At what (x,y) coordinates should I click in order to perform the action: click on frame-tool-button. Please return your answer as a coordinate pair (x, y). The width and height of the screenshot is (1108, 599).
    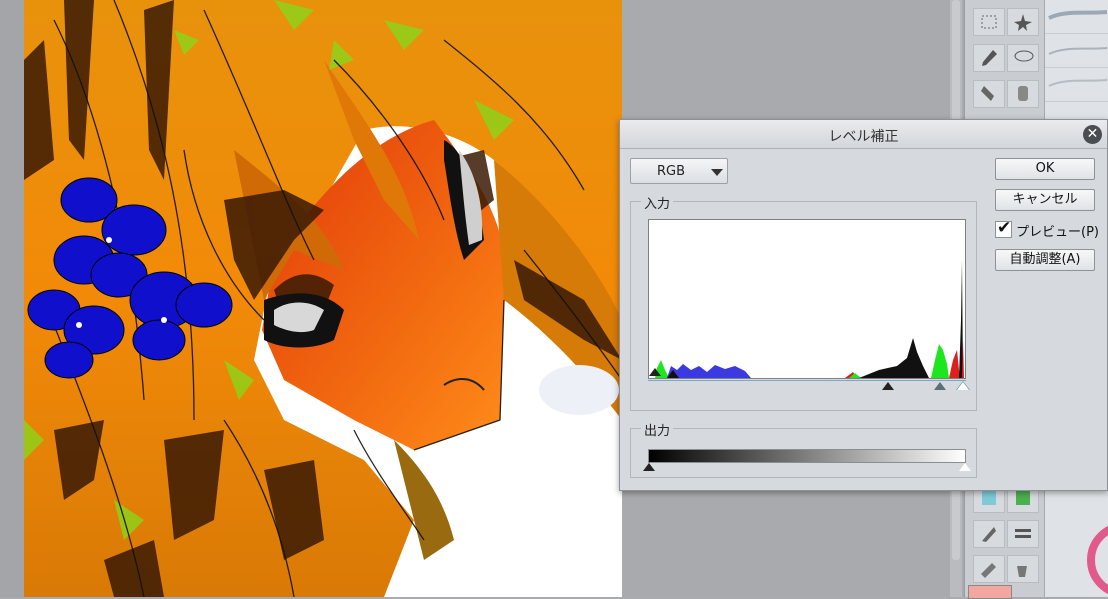
    Looking at the image, I should click on (1023, 534).